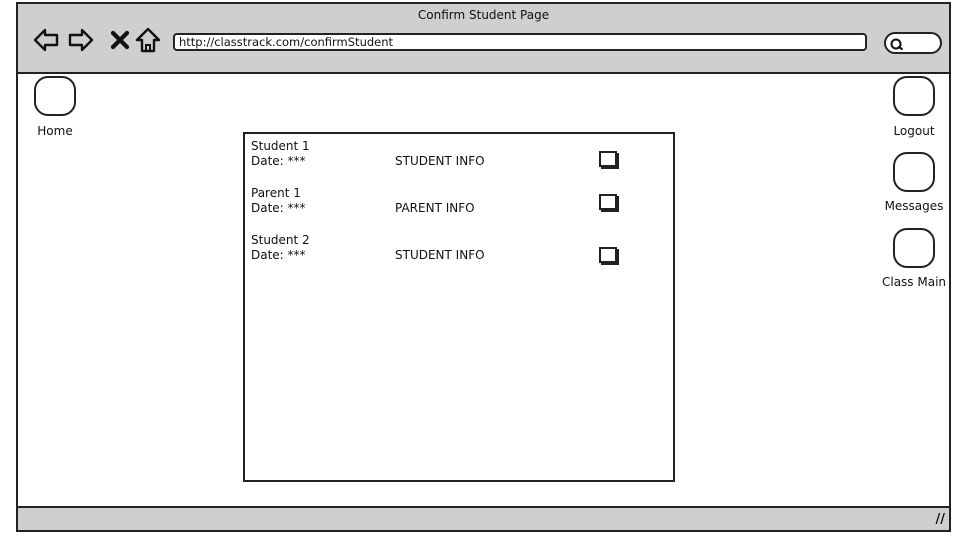  What do you see at coordinates (120, 40) in the screenshot?
I see `close-icon` at bounding box center [120, 40].